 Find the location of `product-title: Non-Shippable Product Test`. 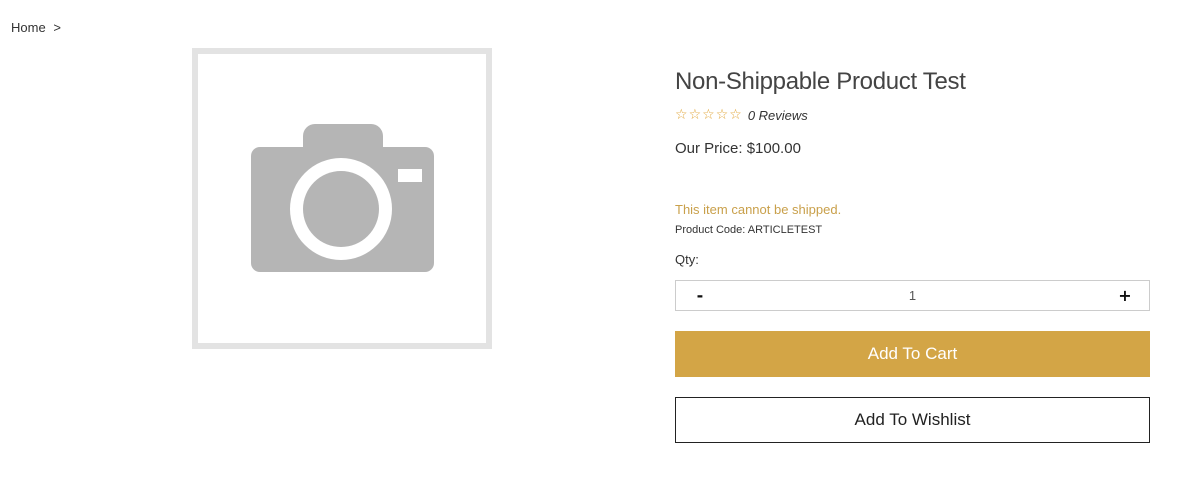

product-title: Non-Shippable Product Test is located at coordinates (820, 81).